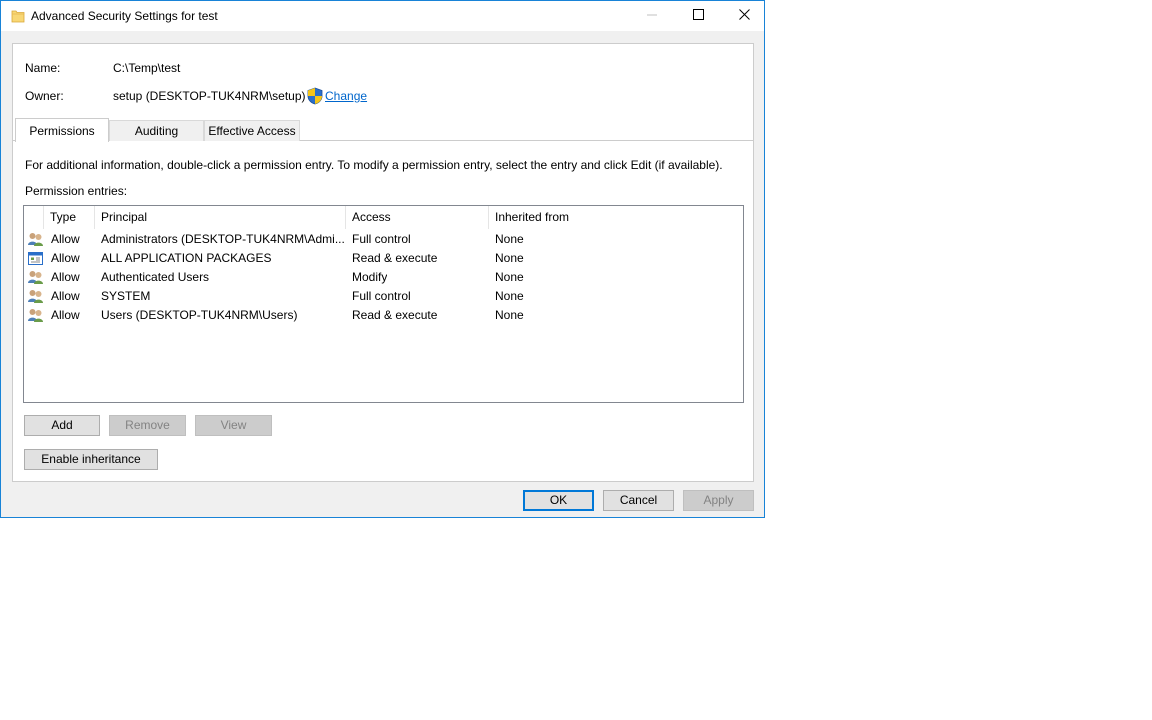 The height and width of the screenshot is (720, 1152). I want to click on app-packages-icon, so click(35, 258).